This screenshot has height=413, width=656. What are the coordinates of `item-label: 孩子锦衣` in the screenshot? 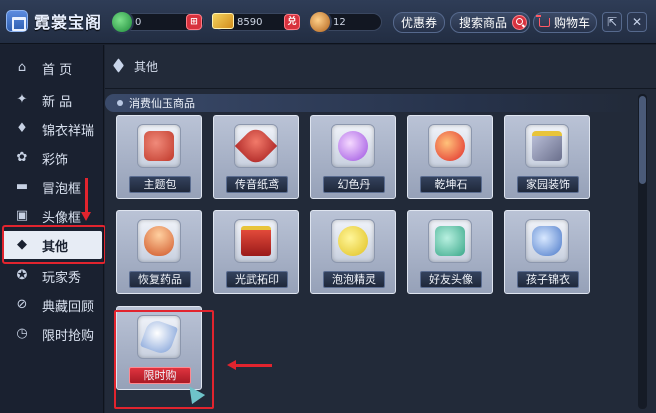 It's located at (548, 279).